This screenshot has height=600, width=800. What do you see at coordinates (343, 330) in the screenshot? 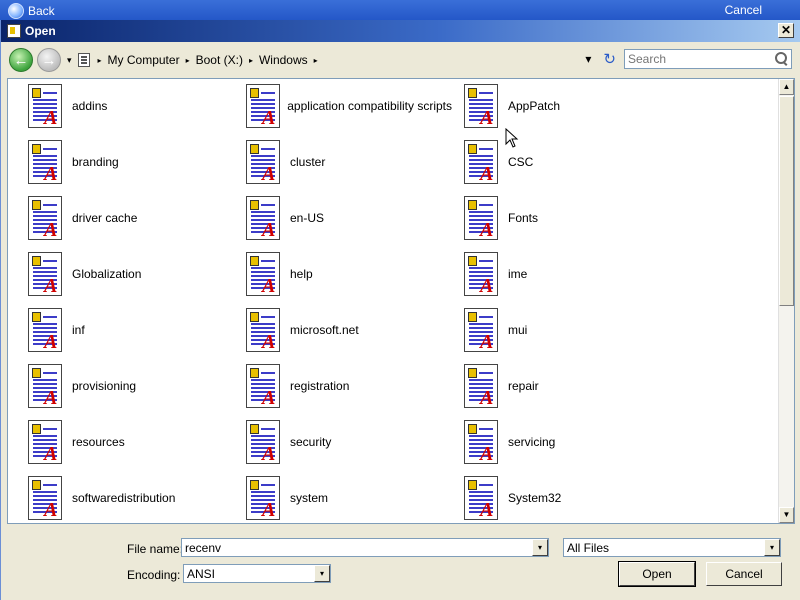
I see `file-item: Amicrosoft.net` at bounding box center [343, 330].